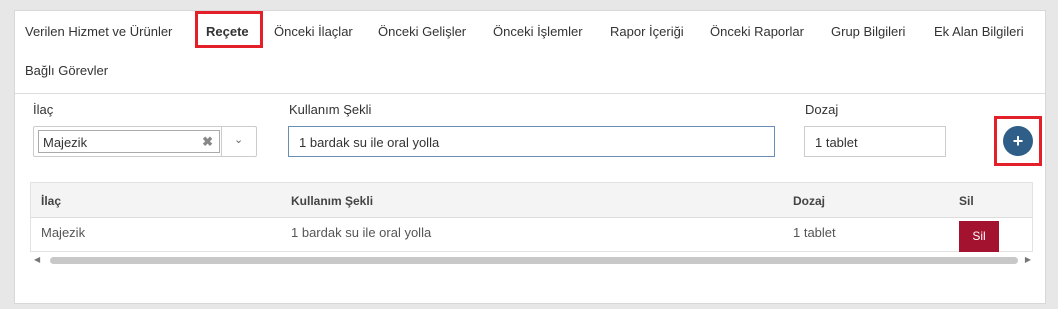 The width and height of the screenshot is (1058, 309). What do you see at coordinates (979, 31) in the screenshot?
I see `tab-ek-alan-bilgileri: Ek Alan Bilgileri` at bounding box center [979, 31].